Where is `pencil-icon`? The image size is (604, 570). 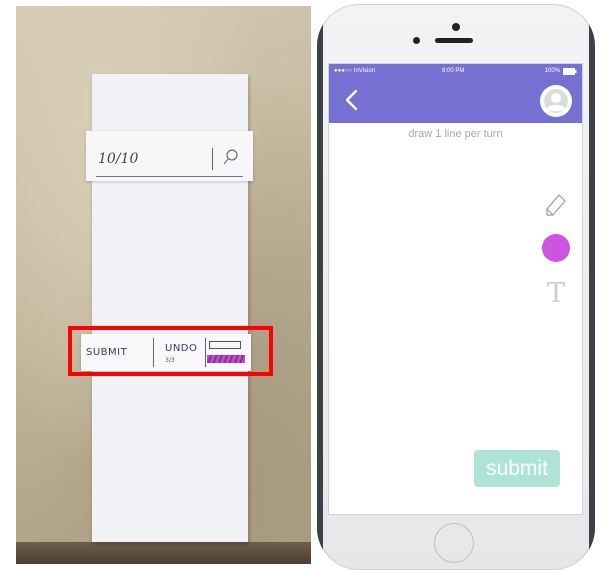
pencil-icon is located at coordinates (554, 204).